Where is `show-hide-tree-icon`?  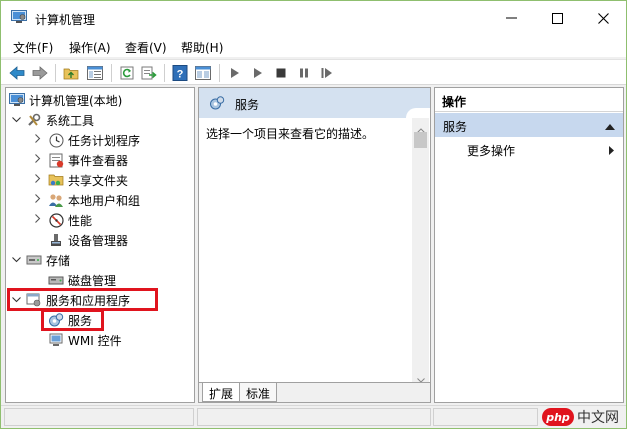 show-hide-tree-icon is located at coordinates (95, 73).